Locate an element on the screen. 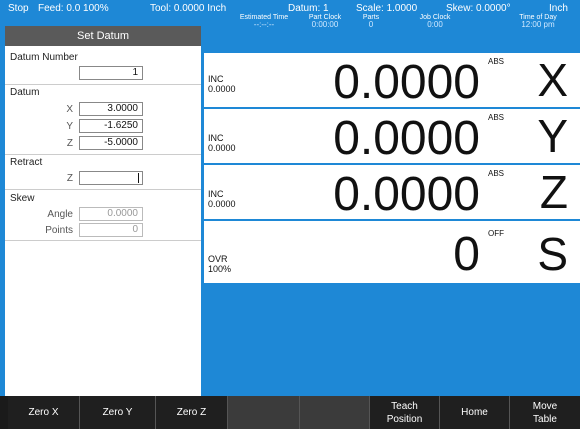 This screenshot has width=580, height=429. skew-points-field: 0 is located at coordinates (111, 230).